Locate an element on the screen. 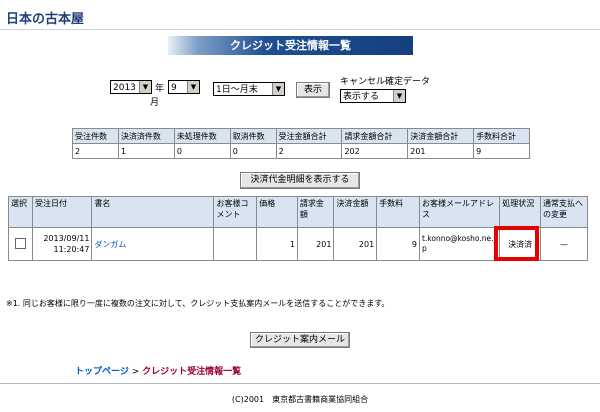 The image size is (600, 412). cancel-data-label: キャンセル確定データ is located at coordinates (385, 82).